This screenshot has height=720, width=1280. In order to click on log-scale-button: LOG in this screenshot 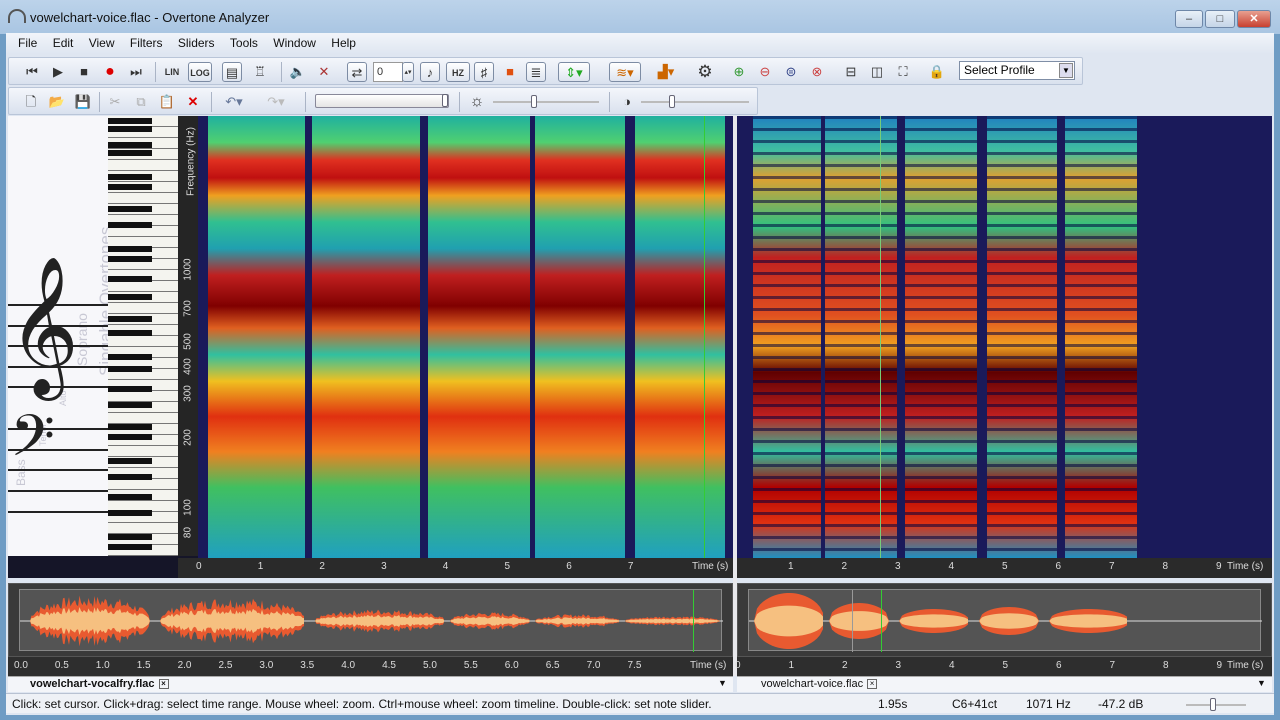, I will do `click(200, 72)`.